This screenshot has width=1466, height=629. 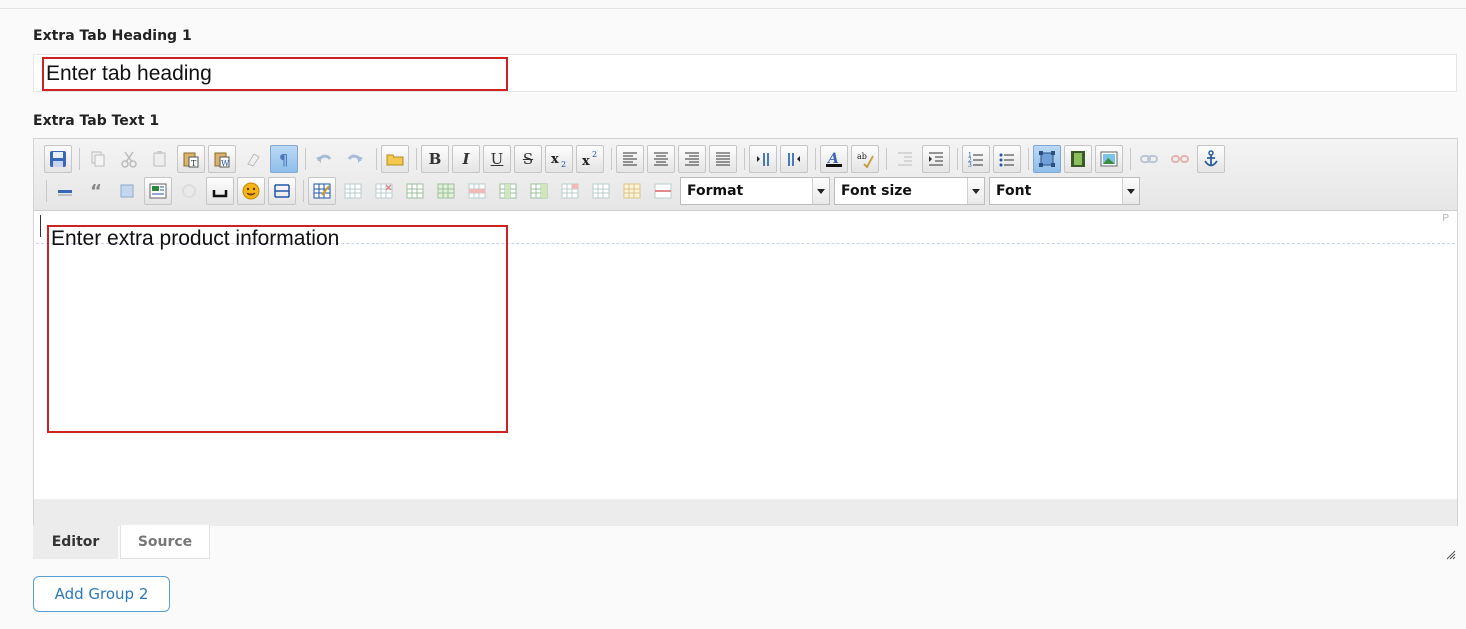 I want to click on paste-icon, so click(x=160, y=159).